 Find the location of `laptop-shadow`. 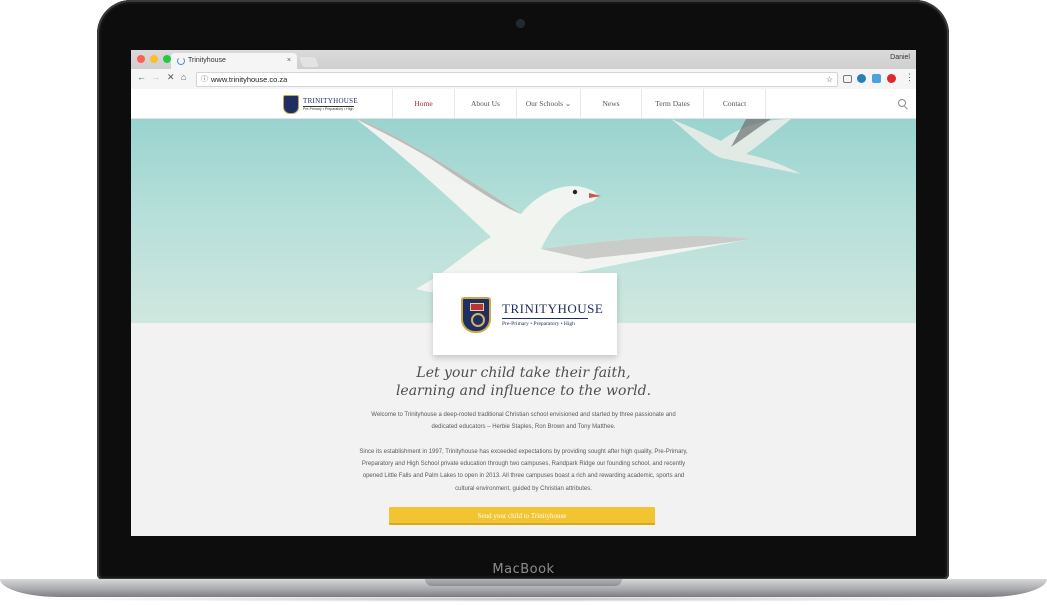

laptop-shadow is located at coordinates (523, 599).